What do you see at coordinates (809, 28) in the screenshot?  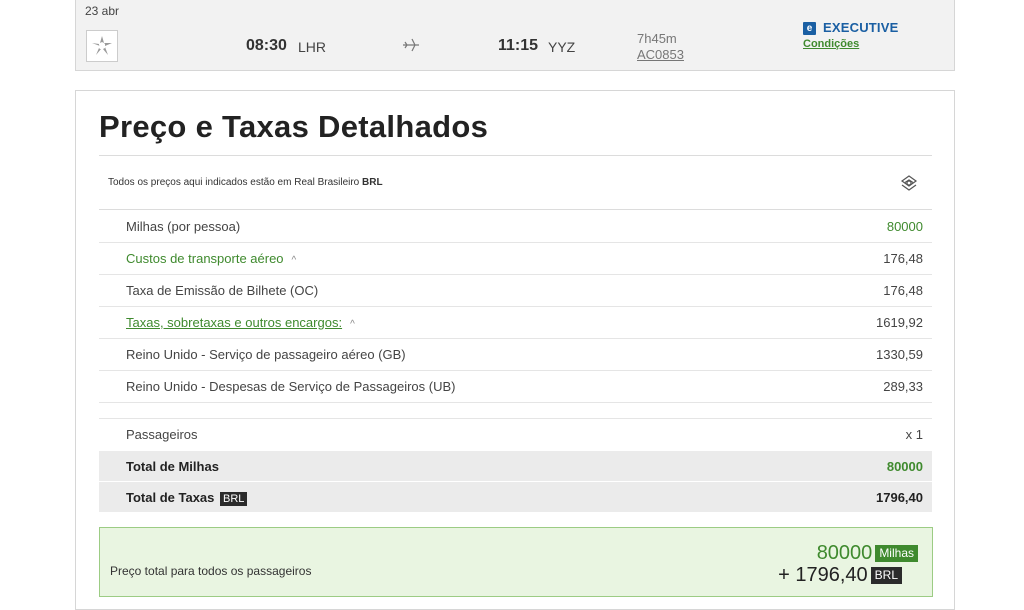 I see `cabin-class-icon: e` at bounding box center [809, 28].